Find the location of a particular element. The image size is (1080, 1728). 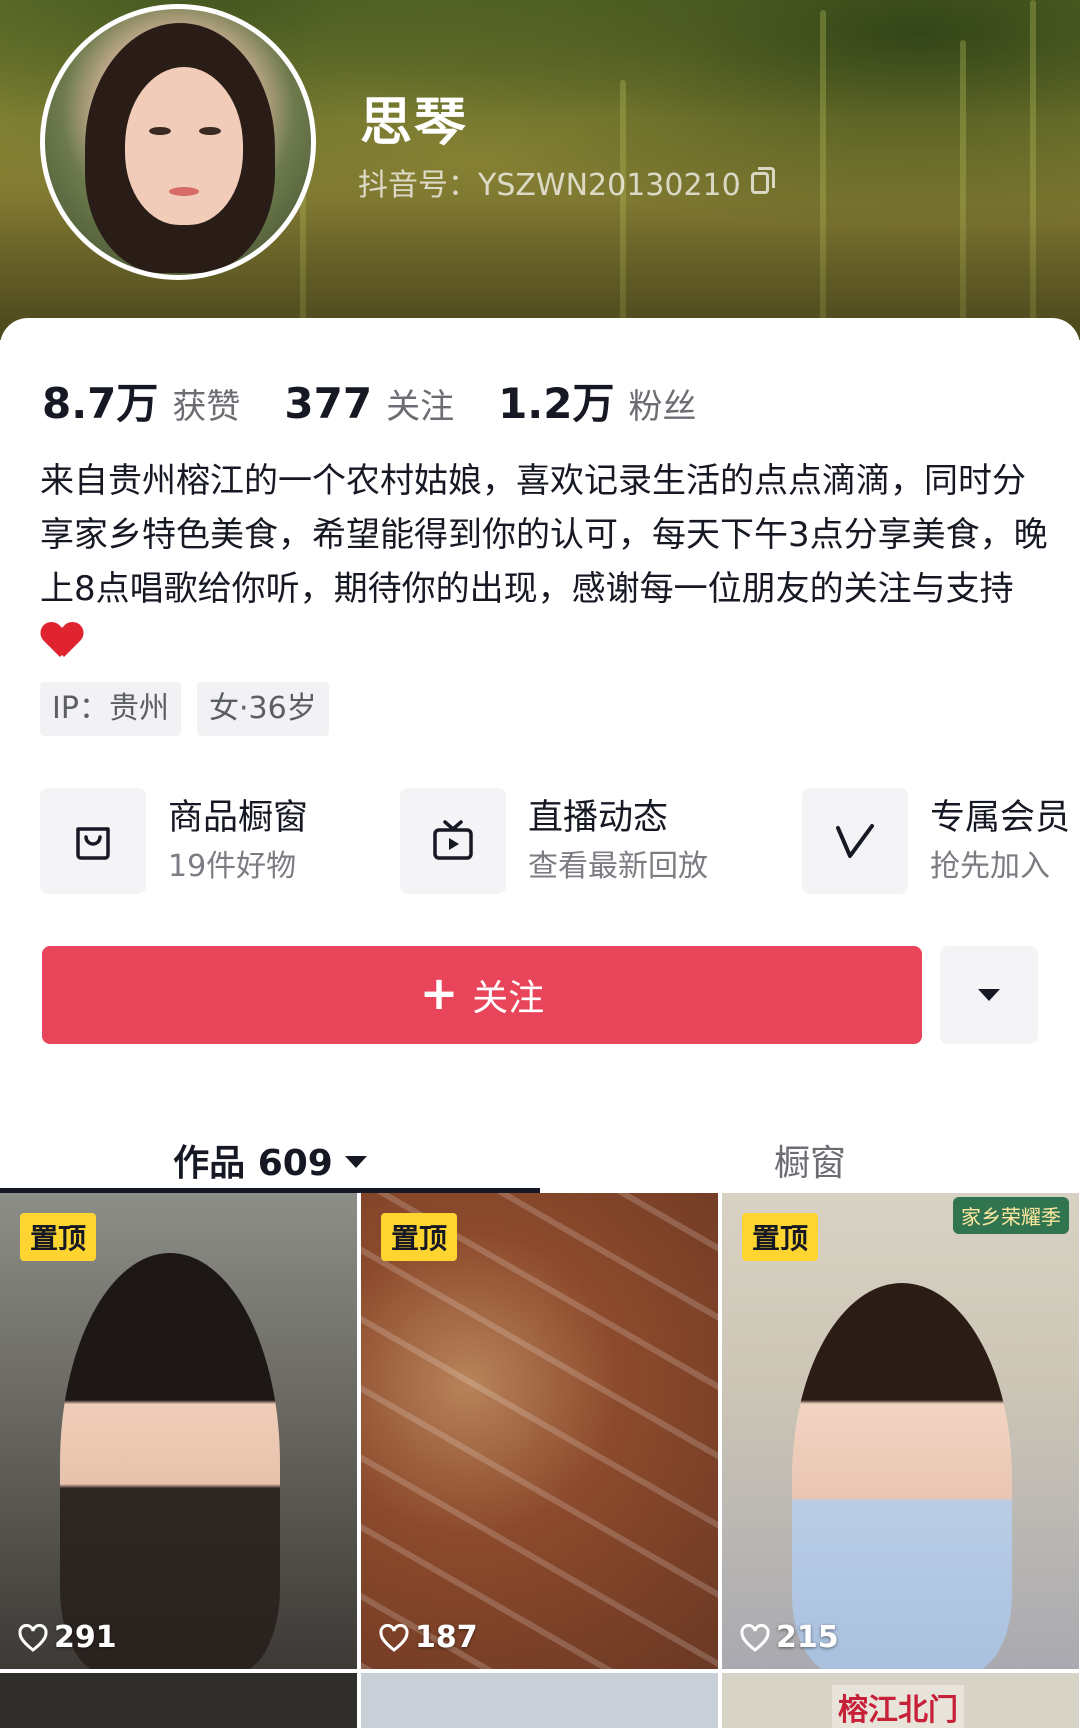

street-sign-text: 榕江北门 is located at coordinates (898, 1706).